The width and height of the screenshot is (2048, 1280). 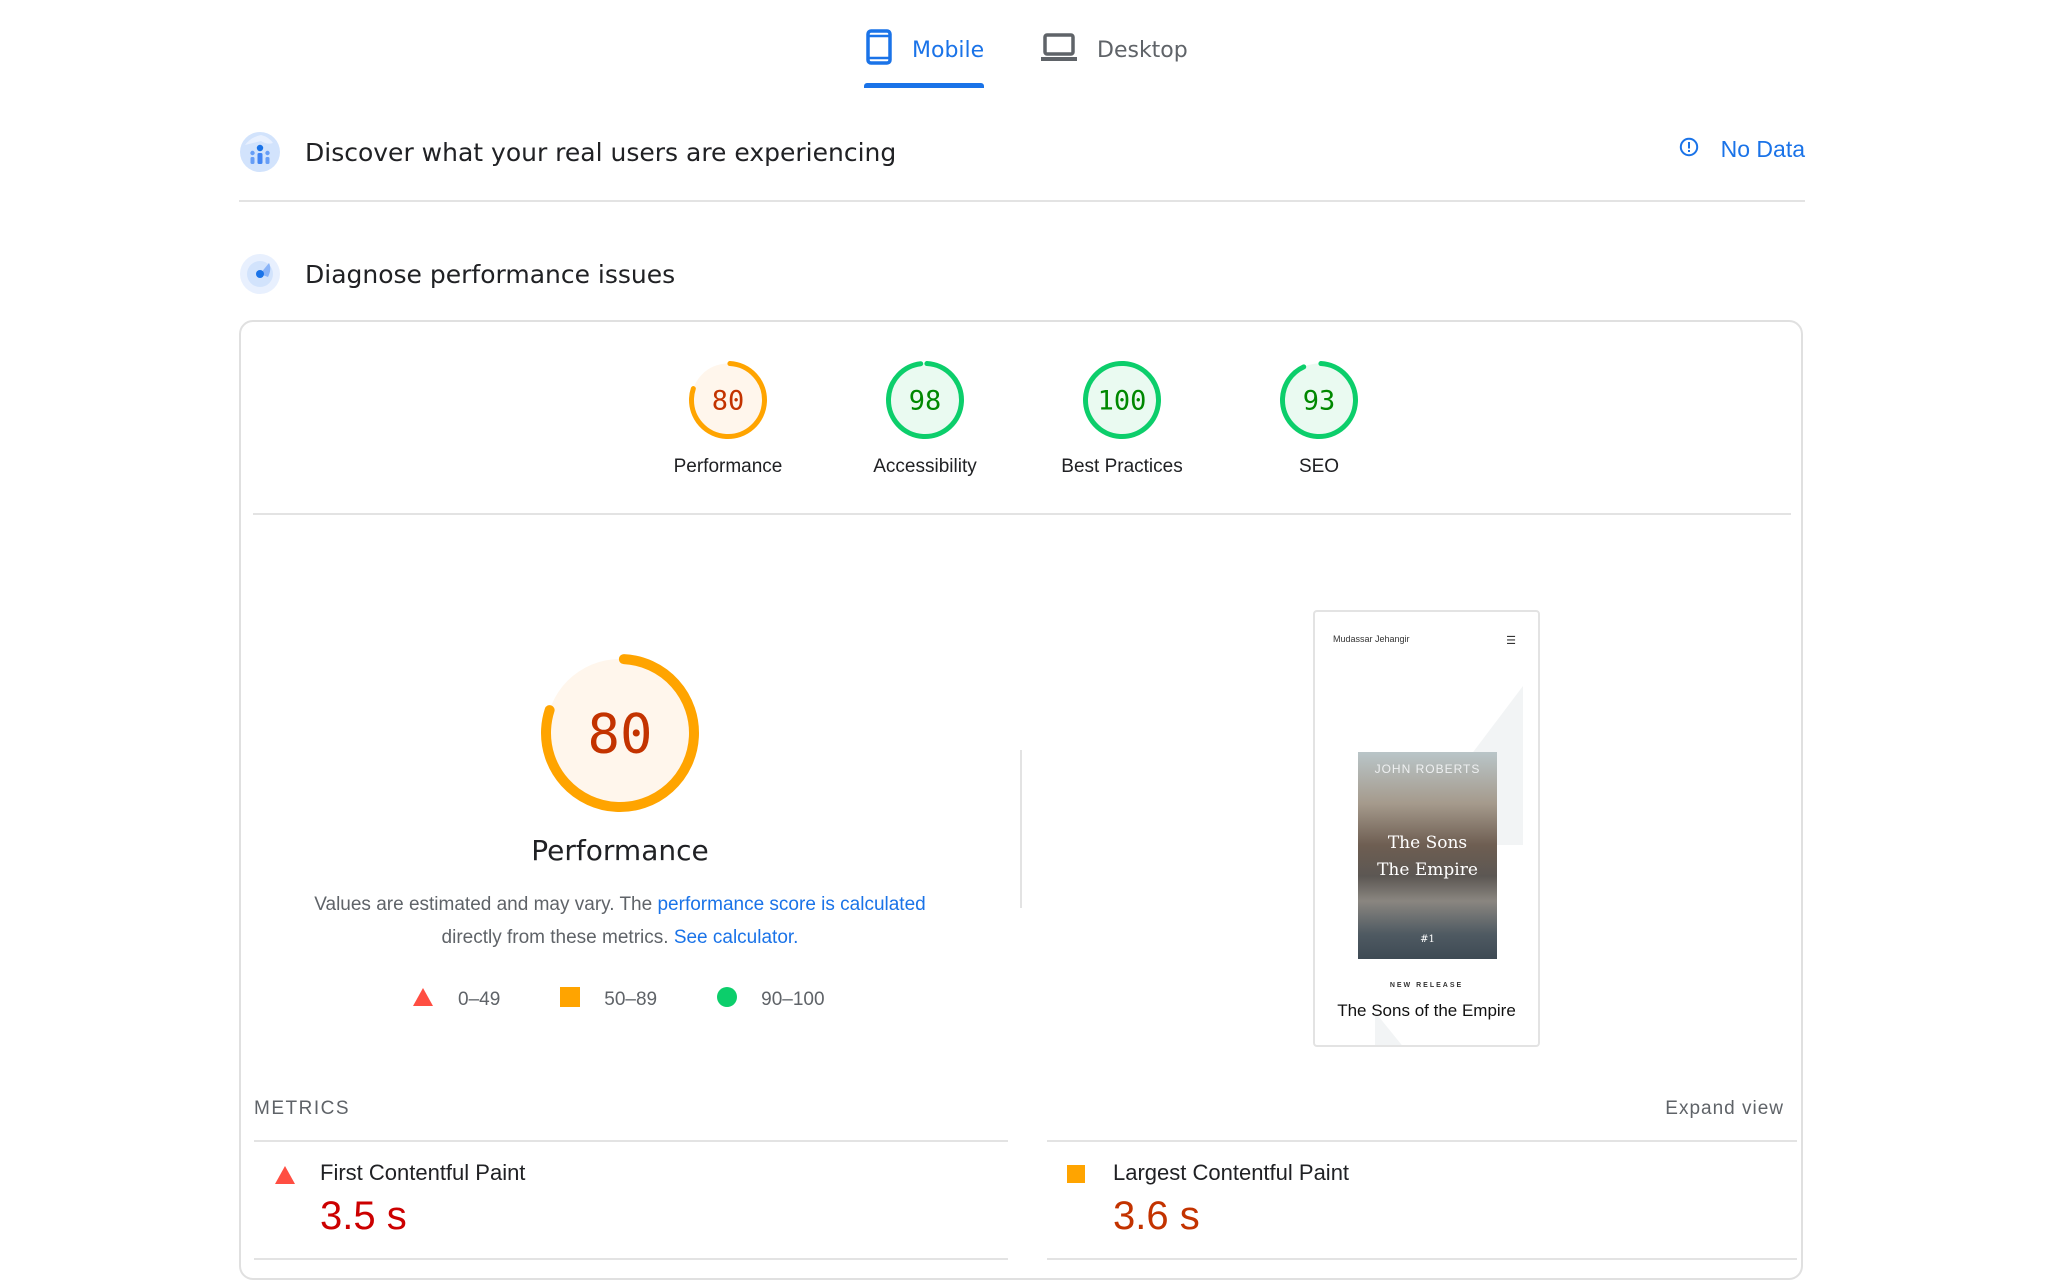 I want to click on performance-score-gauge: 80, so click(x=620, y=733).